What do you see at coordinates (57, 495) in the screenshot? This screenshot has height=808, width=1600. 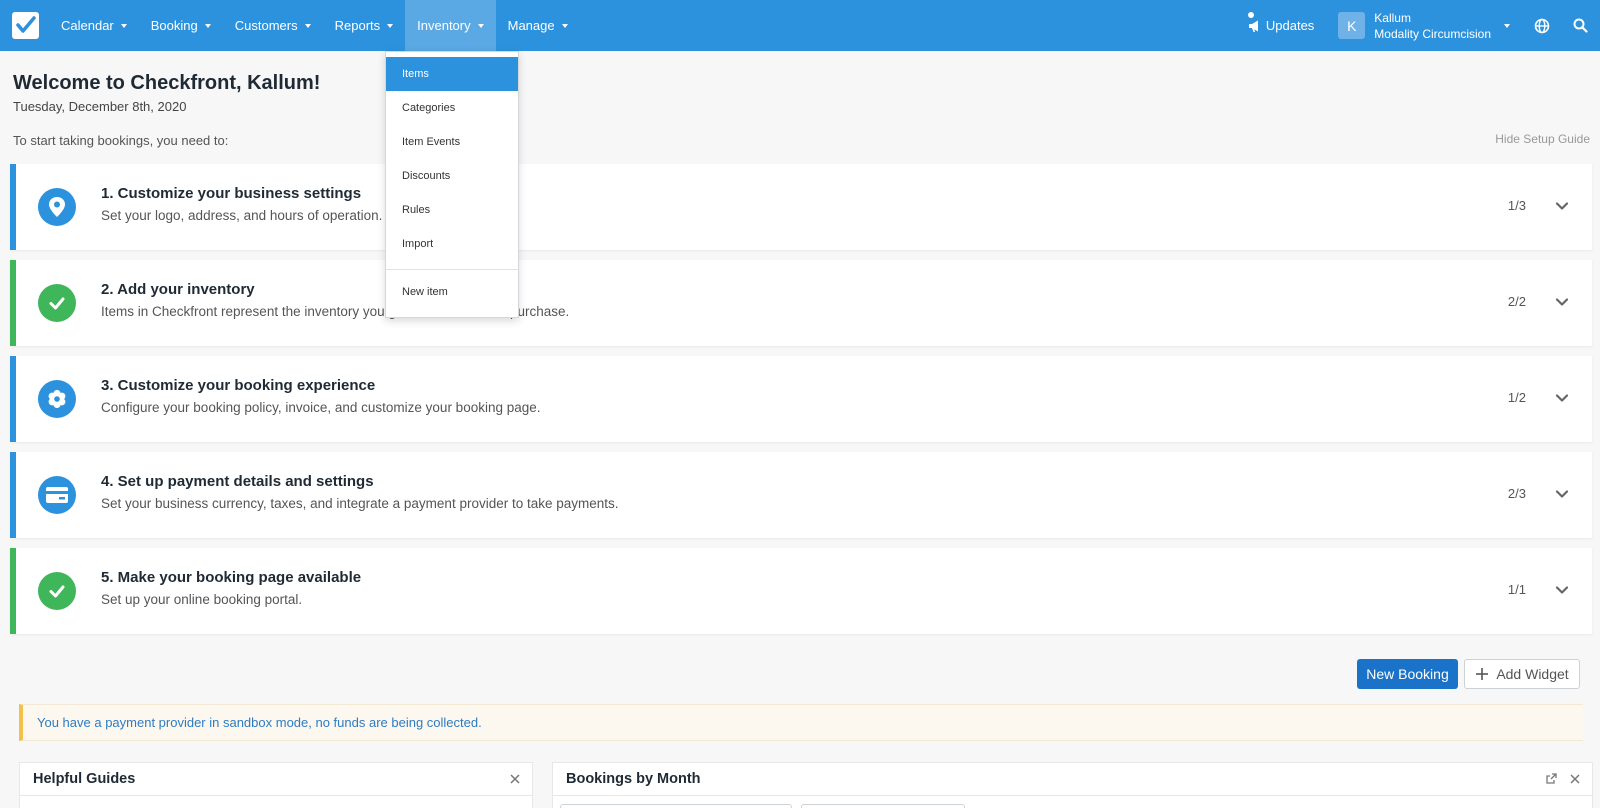 I see `credit-card-icon` at bounding box center [57, 495].